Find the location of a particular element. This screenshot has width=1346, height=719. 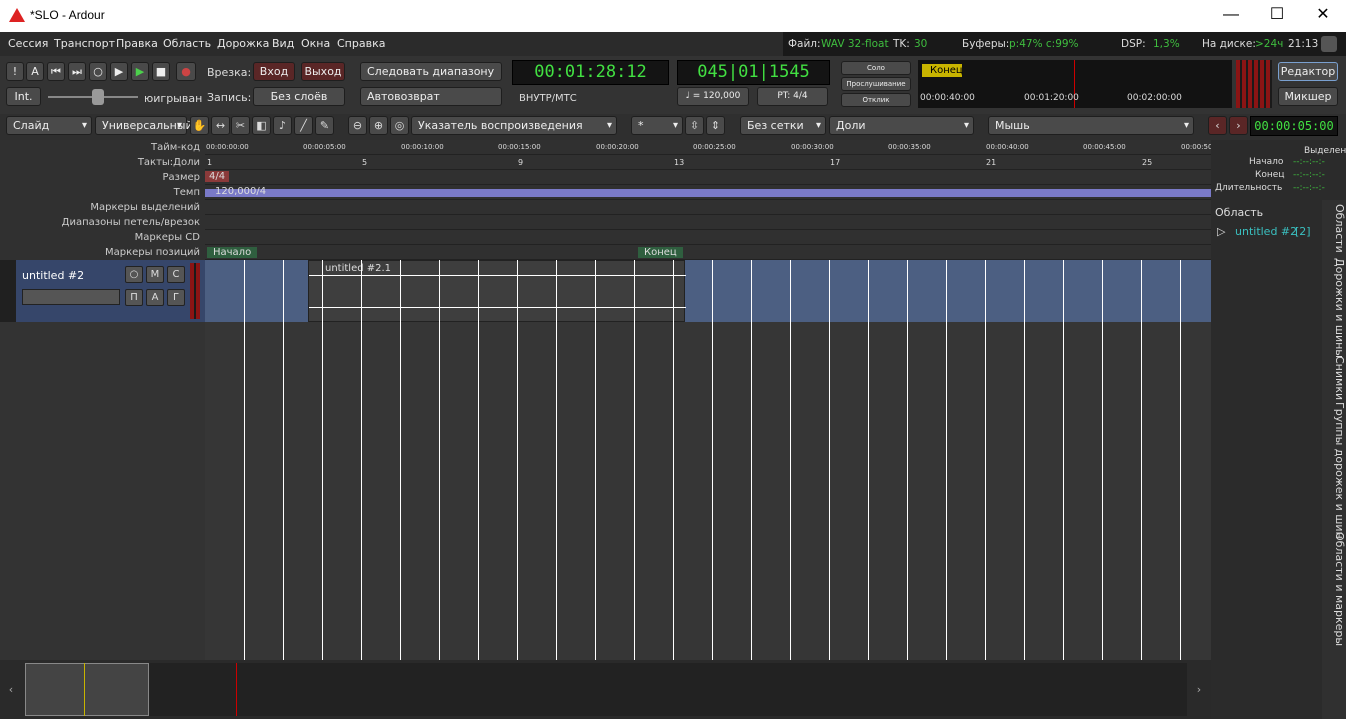

grid-type-dropdown: Доли is located at coordinates (901, 125).